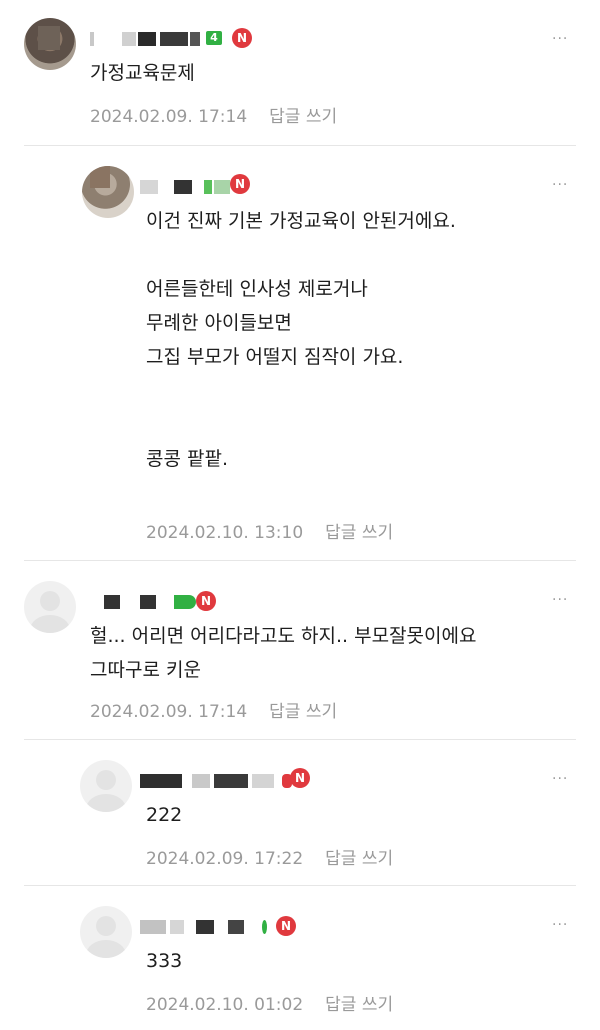 The image size is (600, 1030). I want to click on comment-text: 헐... 어리면 어리다라고도 하지.. 부모잘못이에요 그따구로 키운, so click(283, 653).